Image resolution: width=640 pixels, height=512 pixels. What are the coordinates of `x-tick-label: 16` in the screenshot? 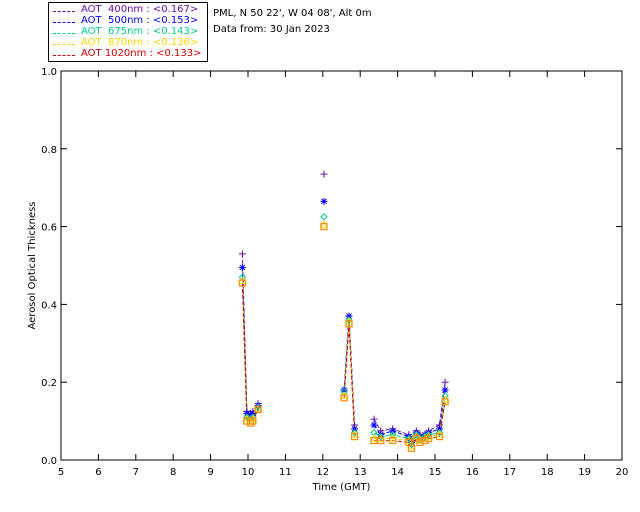 It's located at (472, 472).